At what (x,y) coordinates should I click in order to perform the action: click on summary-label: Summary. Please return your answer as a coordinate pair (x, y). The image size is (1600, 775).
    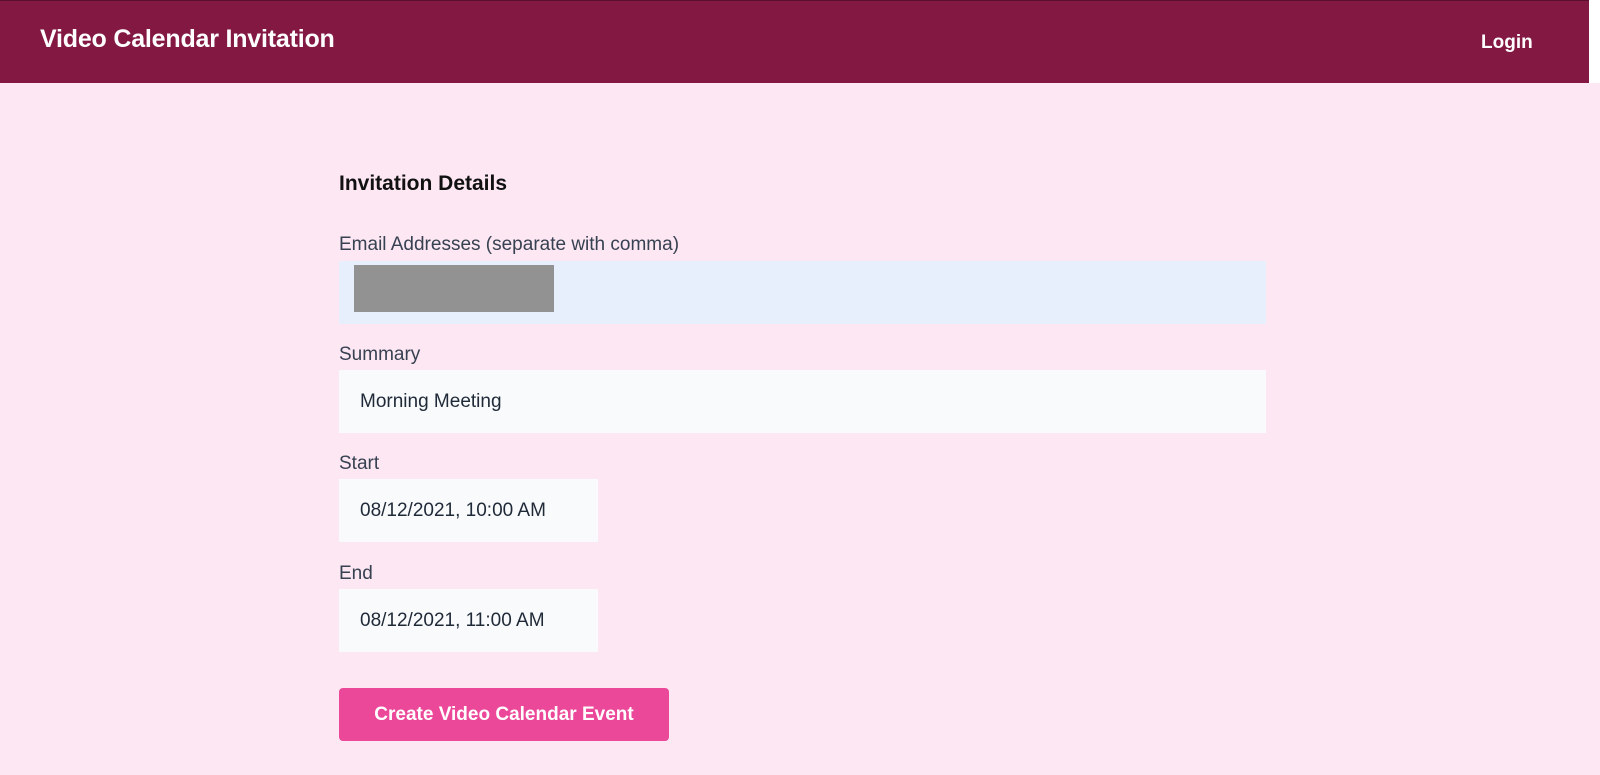
    Looking at the image, I should click on (380, 354).